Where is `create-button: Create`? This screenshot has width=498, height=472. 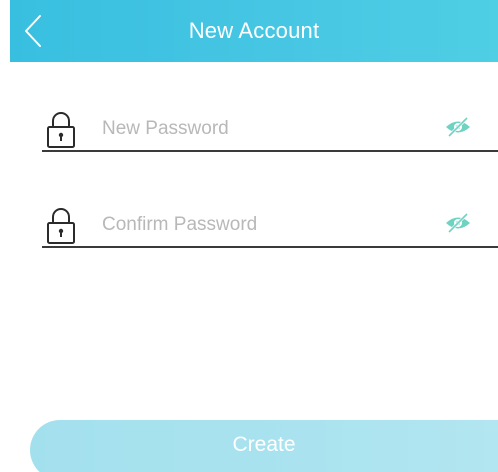
create-button: Create is located at coordinates (264, 446).